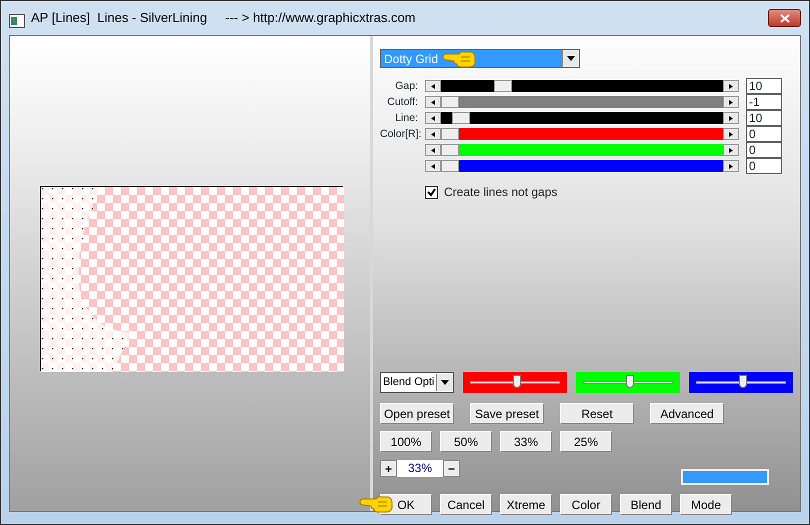 The image size is (810, 525). What do you see at coordinates (586, 504) in the screenshot?
I see `dialog-button: Color` at bounding box center [586, 504].